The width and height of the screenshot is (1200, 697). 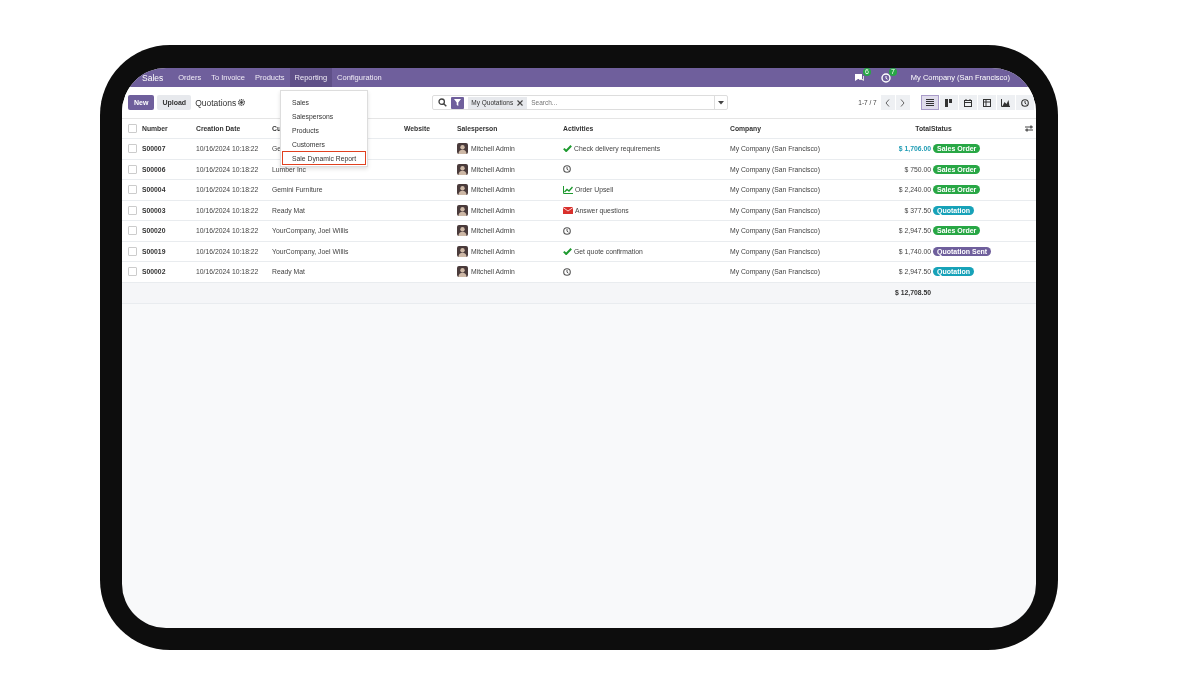 I want to click on calendar-icon, so click(x=967, y=102).